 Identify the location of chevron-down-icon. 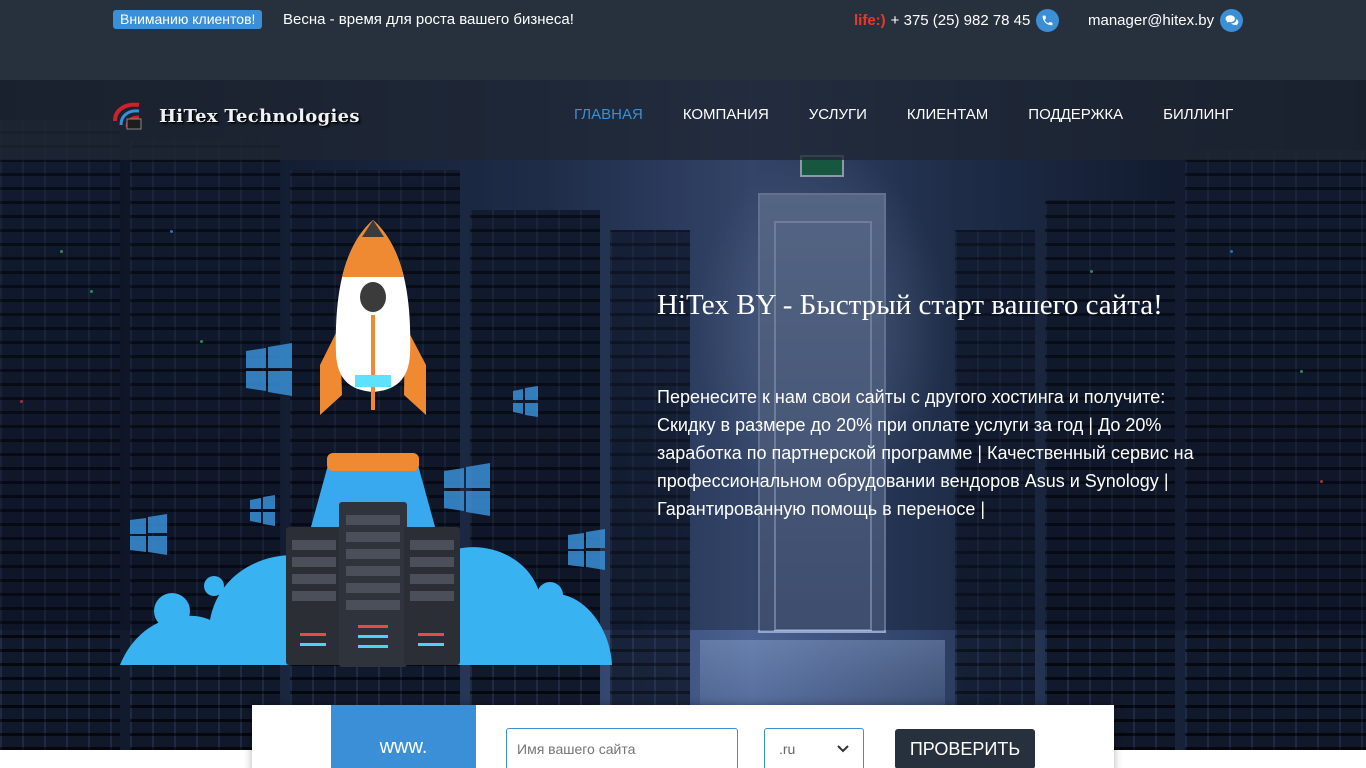
(843, 749).